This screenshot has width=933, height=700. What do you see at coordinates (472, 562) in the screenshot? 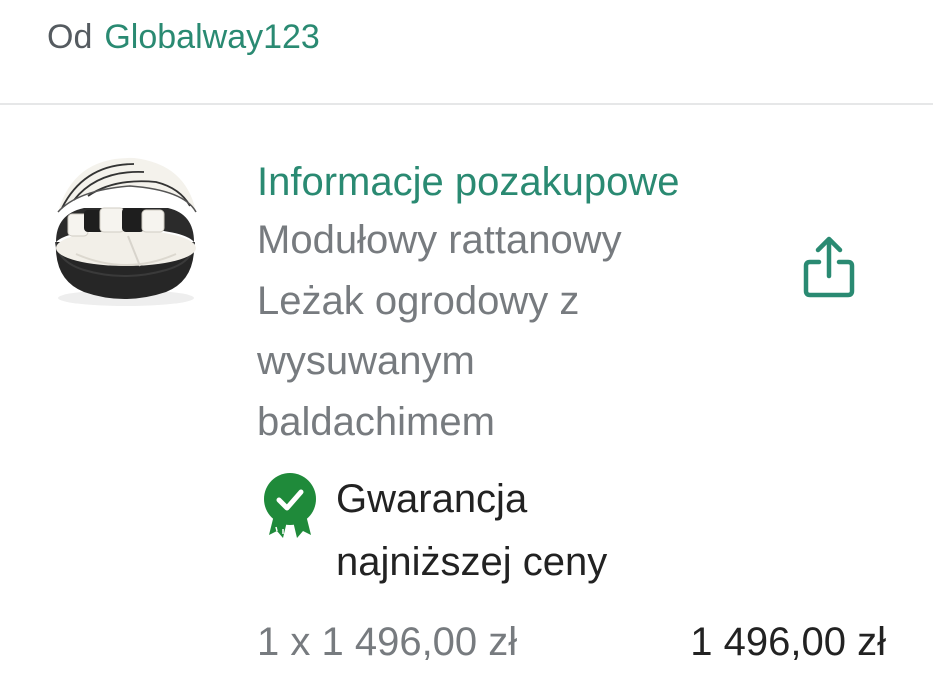
I see `guarantee-line: najniższej ceny` at bounding box center [472, 562].